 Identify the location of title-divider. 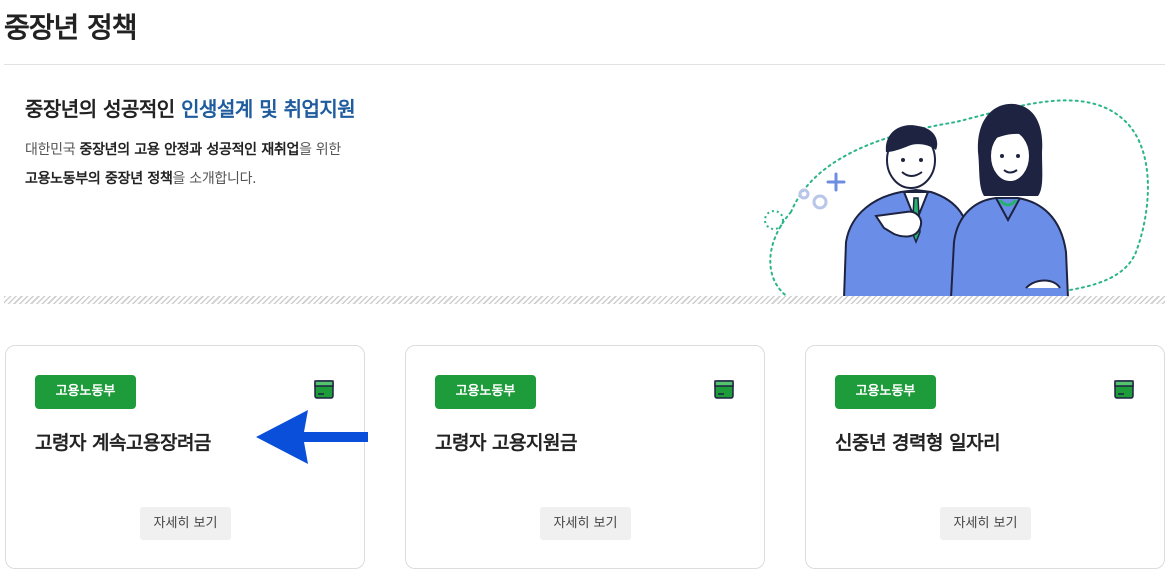
(584, 64).